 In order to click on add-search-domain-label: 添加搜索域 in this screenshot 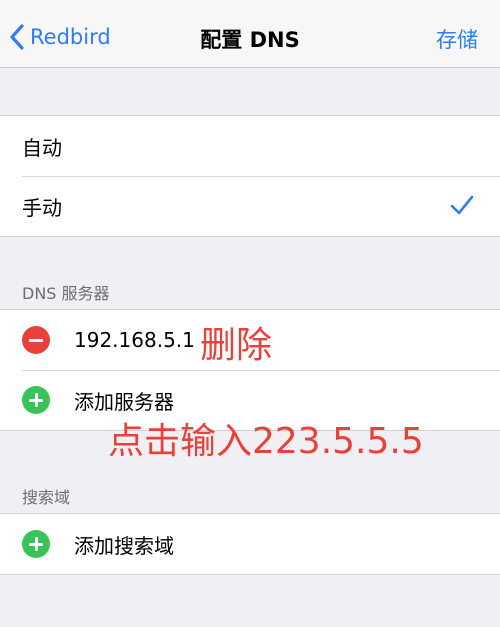, I will do `click(124, 545)`.